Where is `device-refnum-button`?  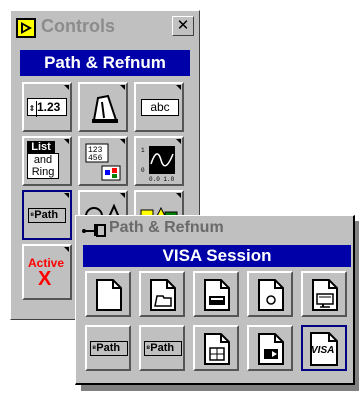
device-refnum-button is located at coordinates (216, 294).